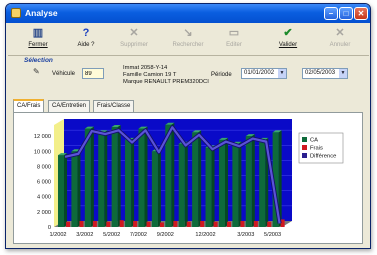 The image size is (377, 255). What do you see at coordinates (234, 45) in the screenshot?
I see `edit-tool-label: Editer` at bounding box center [234, 45].